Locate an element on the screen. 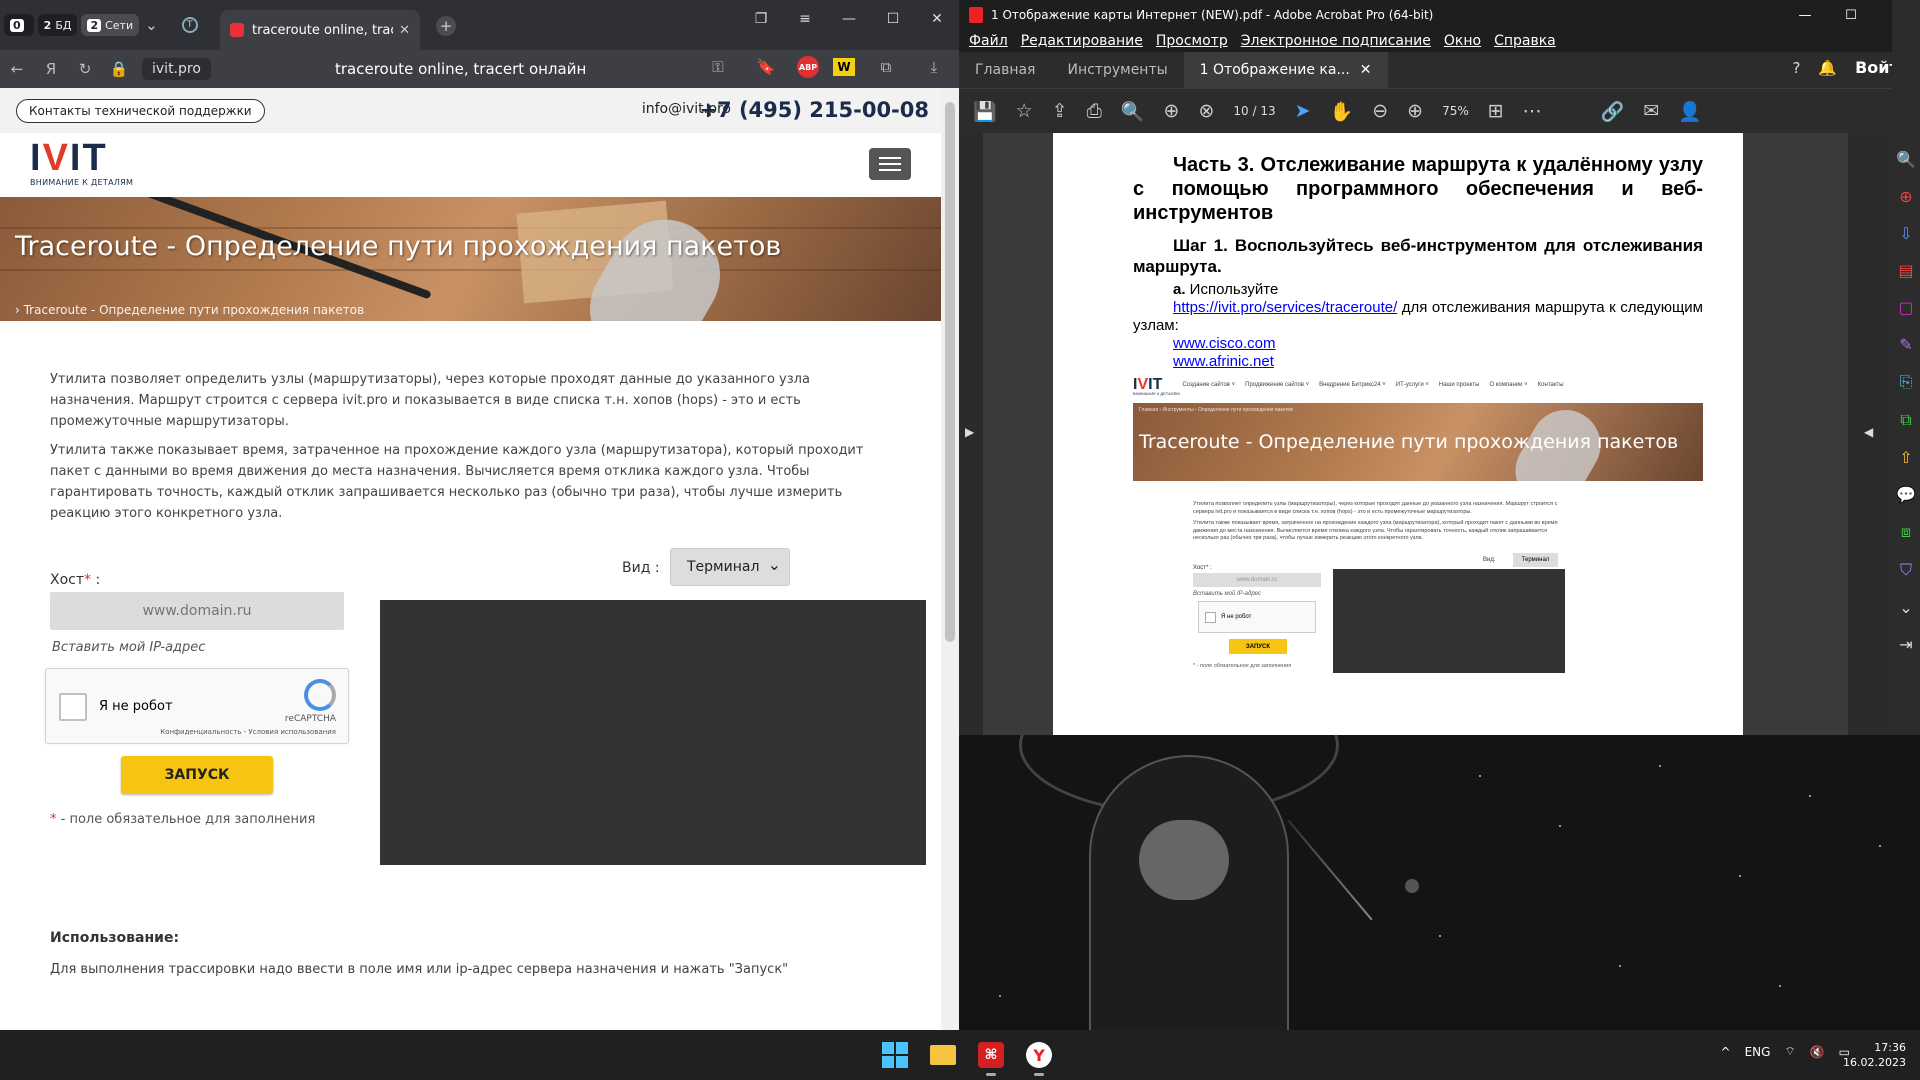  bookmarks-panel-icon: ❐ is located at coordinates (761, 19).